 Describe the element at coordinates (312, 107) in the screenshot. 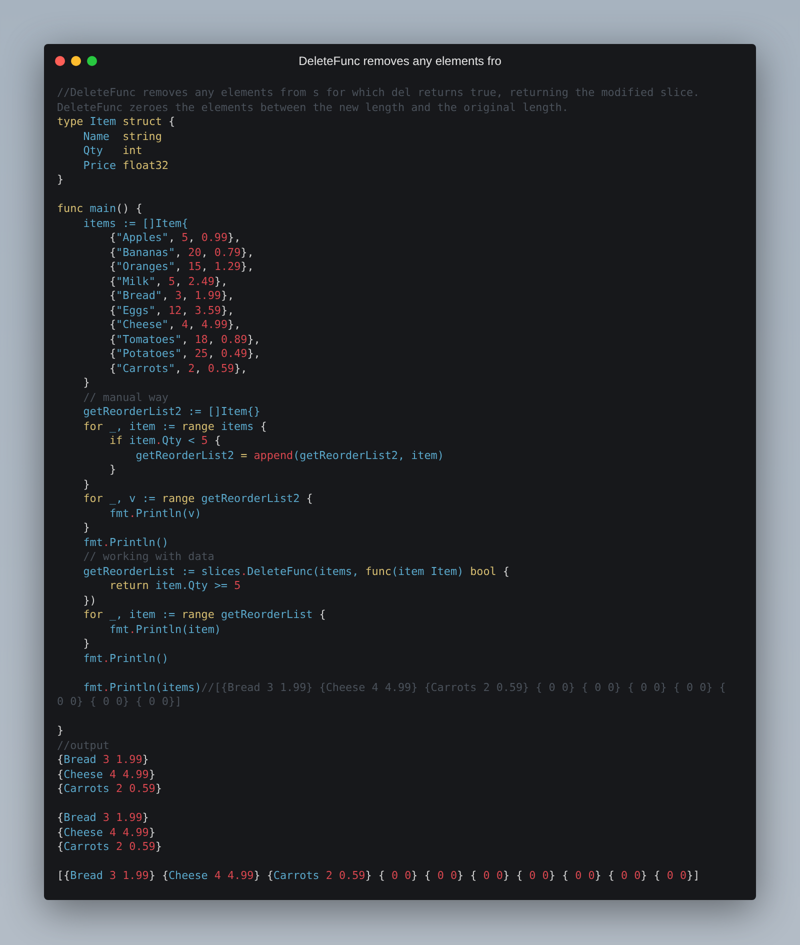

I see `code-line: DeleteFunc zeroes the elements between the new length and the original length.` at that location.